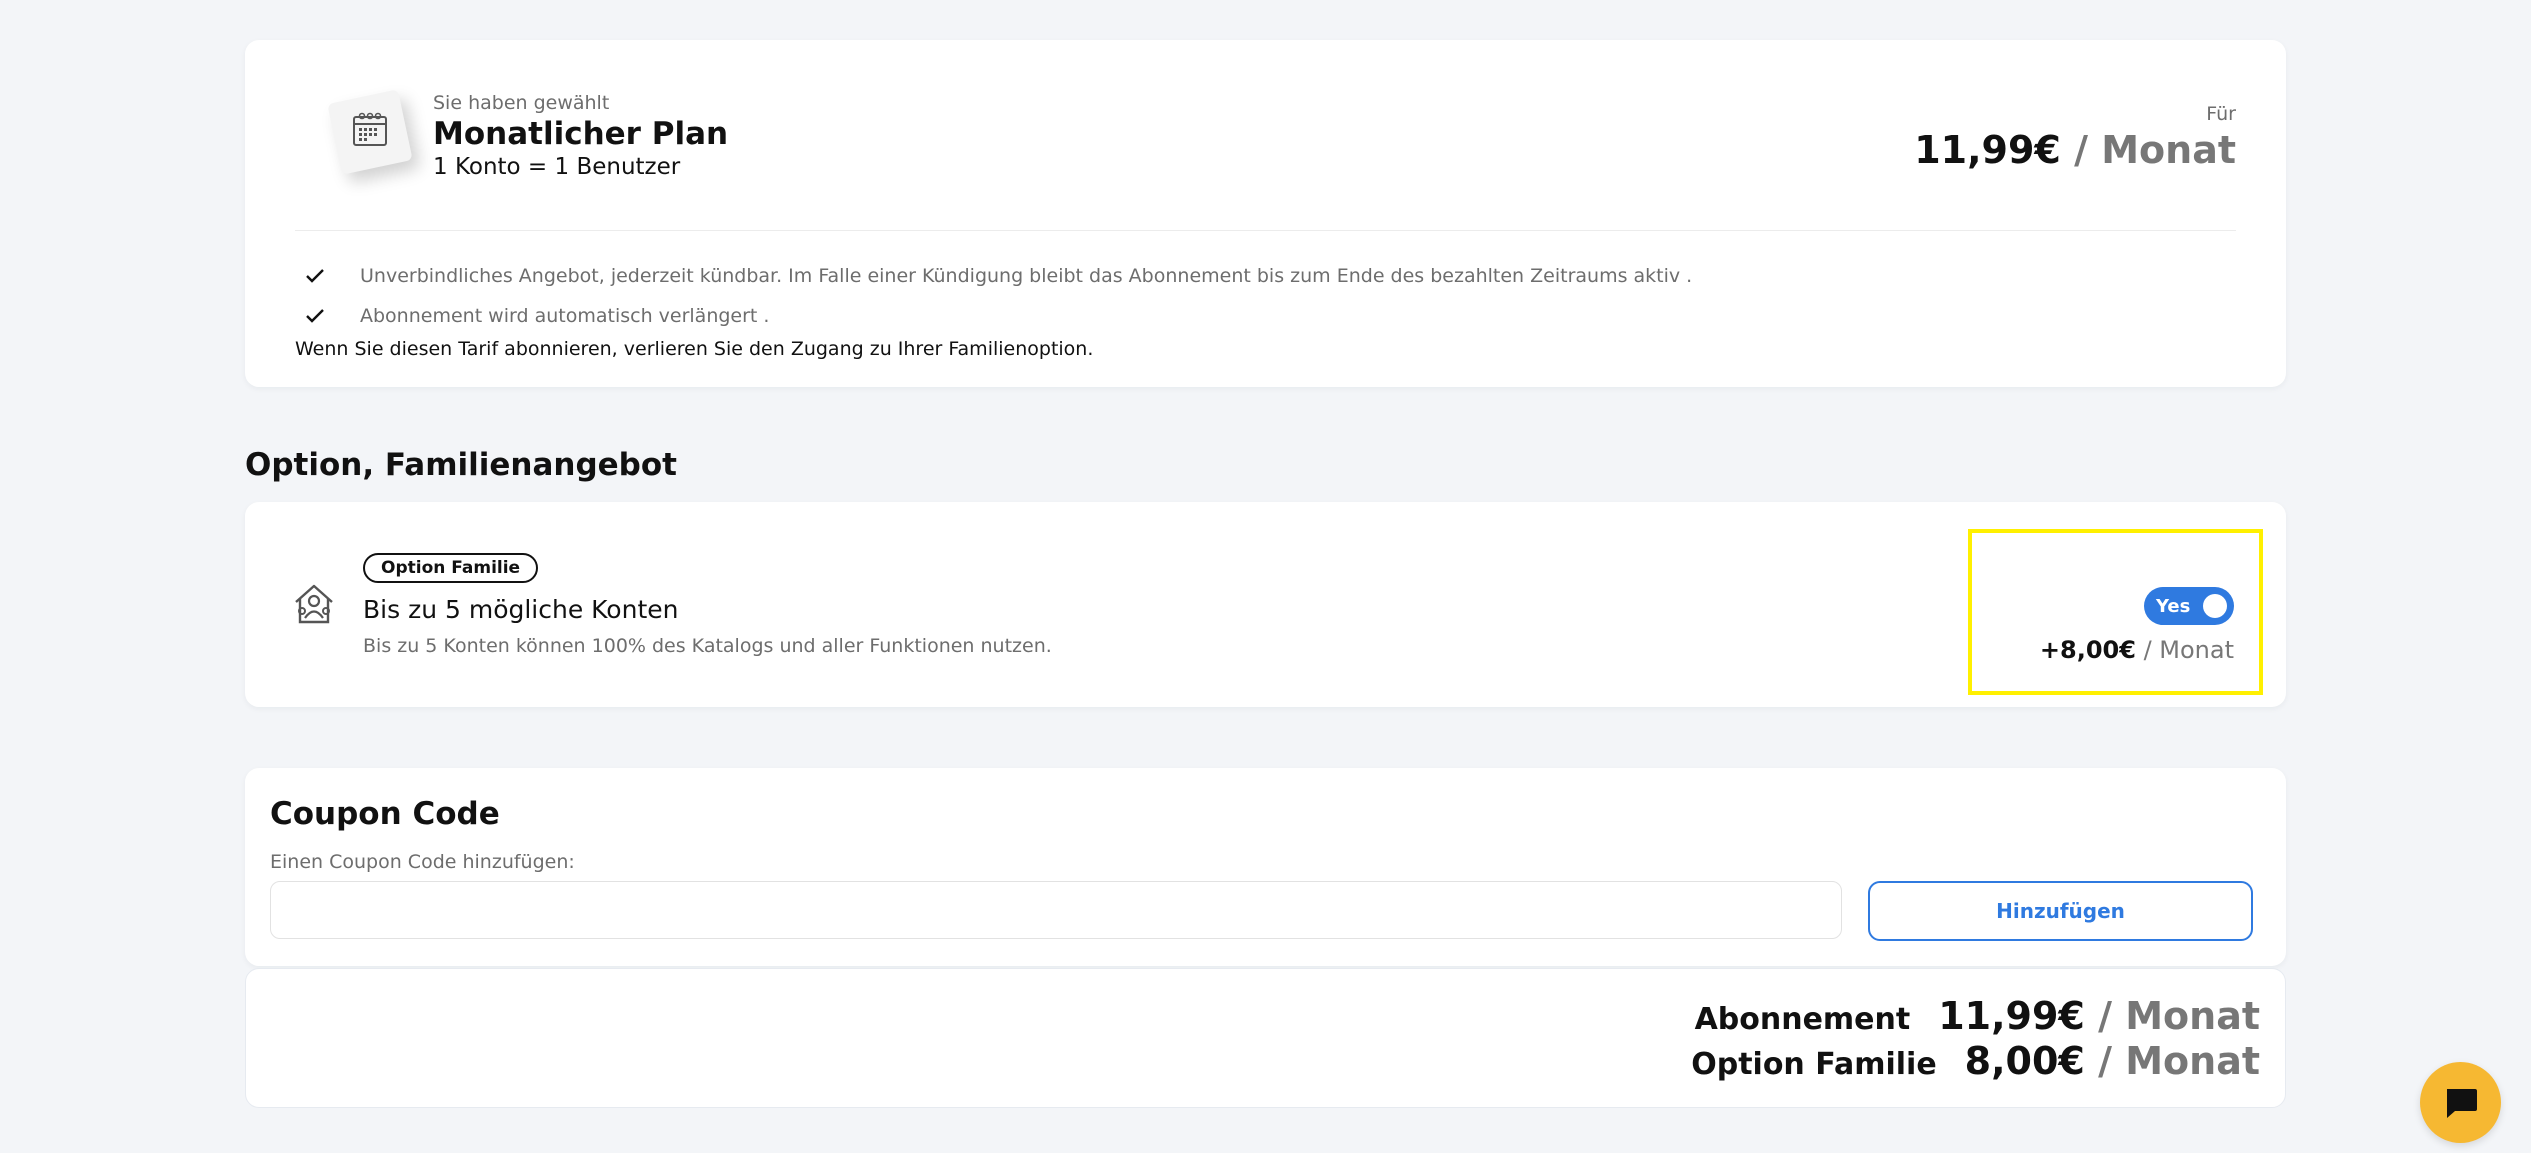 The width and height of the screenshot is (2531, 1153). What do you see at coordinates (1802, 1019) in the screenshot?
I see `summary-label: Abonnement` at bounding box center [1802, 1019].